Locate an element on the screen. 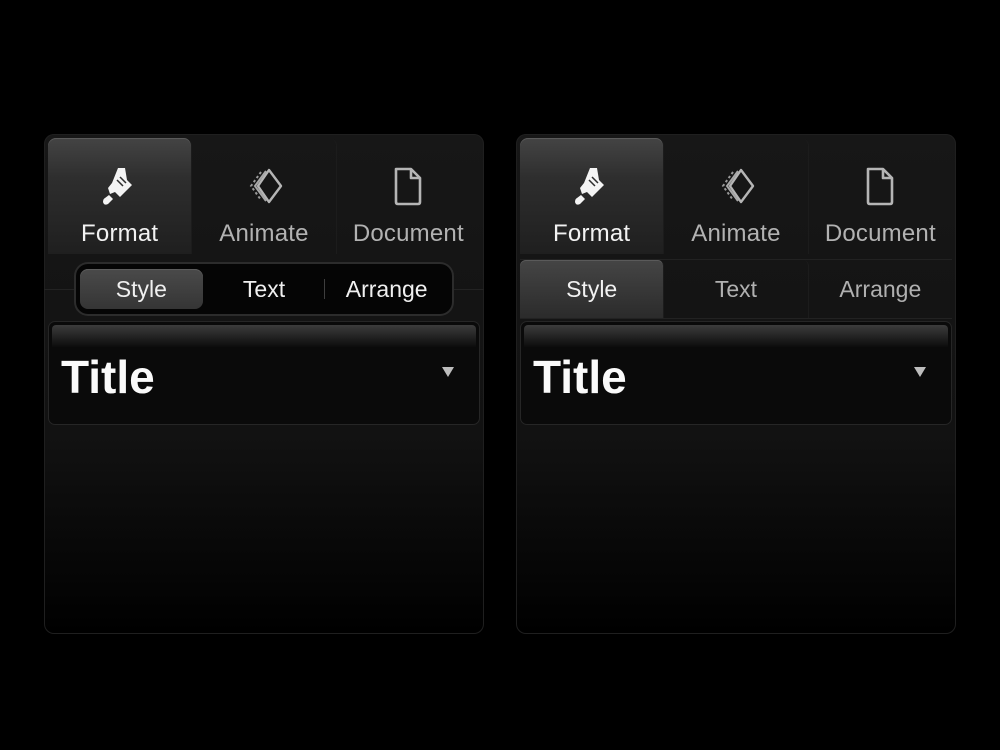 This screenshot has height=750, width=1000. subtab-text: Text is located at coordinates (736, 289).